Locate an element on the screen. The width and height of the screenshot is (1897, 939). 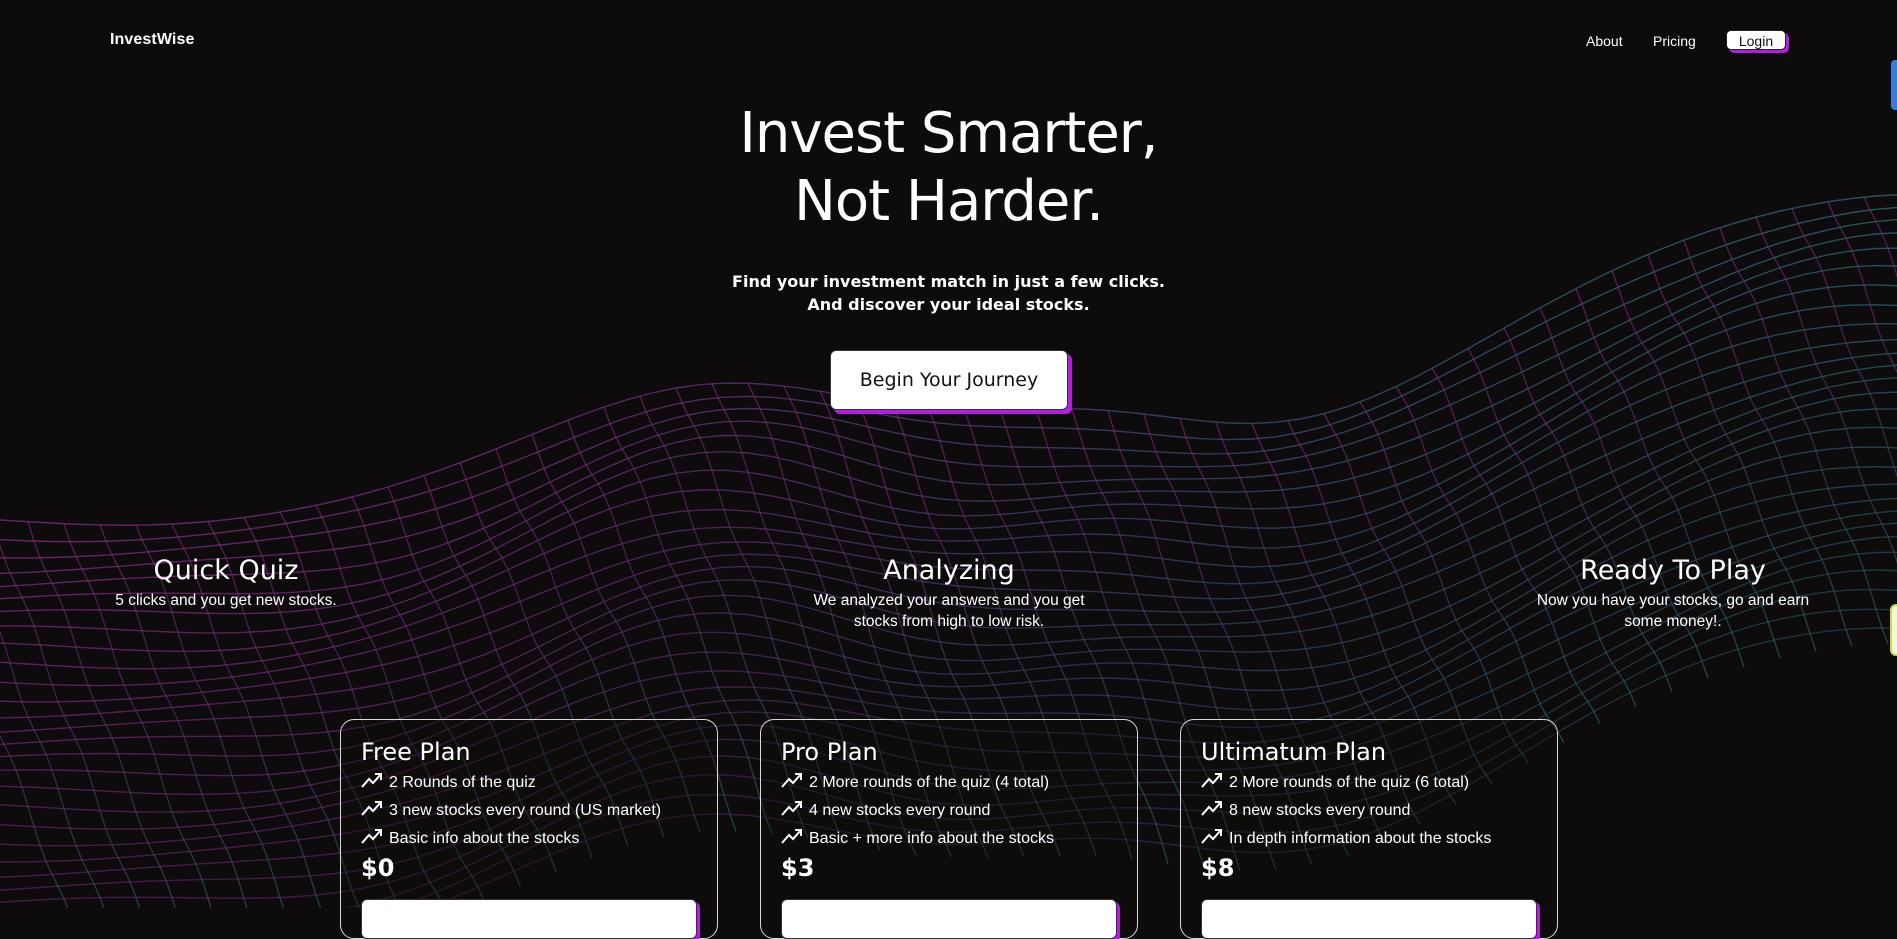
feature-title: Analyzing is located at coordinates (949, 570).